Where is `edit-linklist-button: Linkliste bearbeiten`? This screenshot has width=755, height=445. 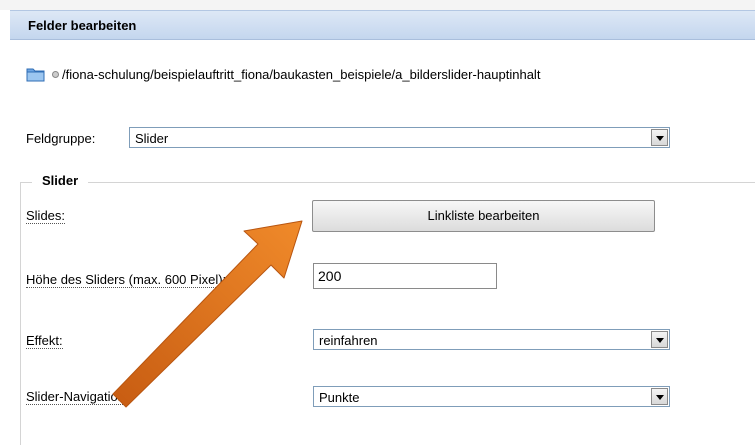
edit-linklist-button: Linkliste bearbeiten is located at coordinates (483, 216).